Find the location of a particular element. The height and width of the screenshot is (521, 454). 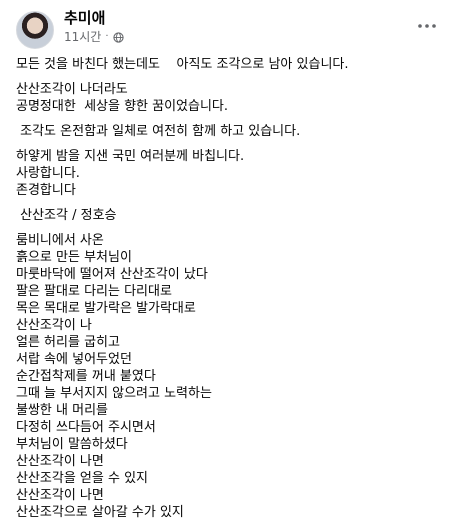

more-options-icon is located at coordinates (427, 26).